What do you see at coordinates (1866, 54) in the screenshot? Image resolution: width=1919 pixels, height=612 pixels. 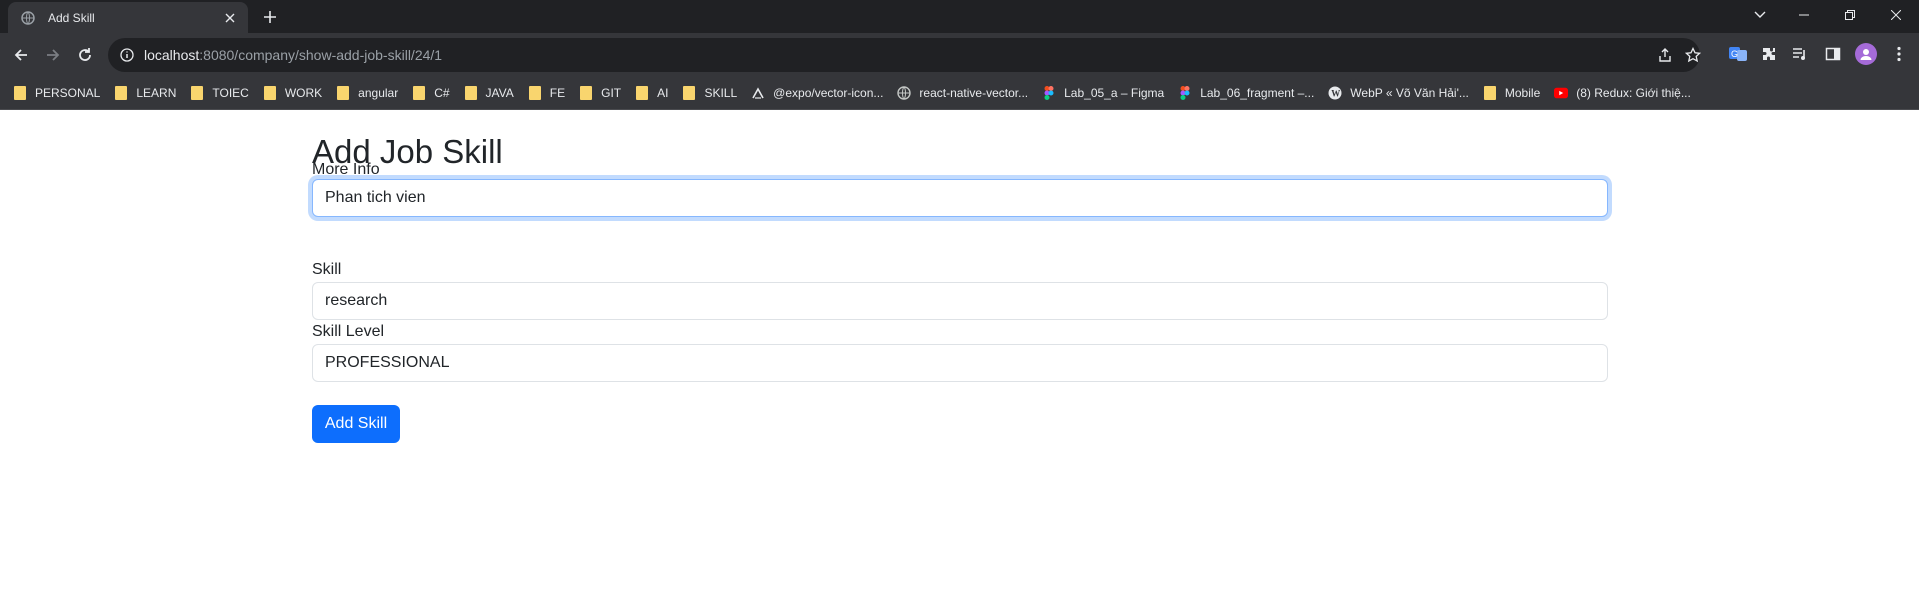 I see `profile-avatar` at bounding box center [1866, 54].